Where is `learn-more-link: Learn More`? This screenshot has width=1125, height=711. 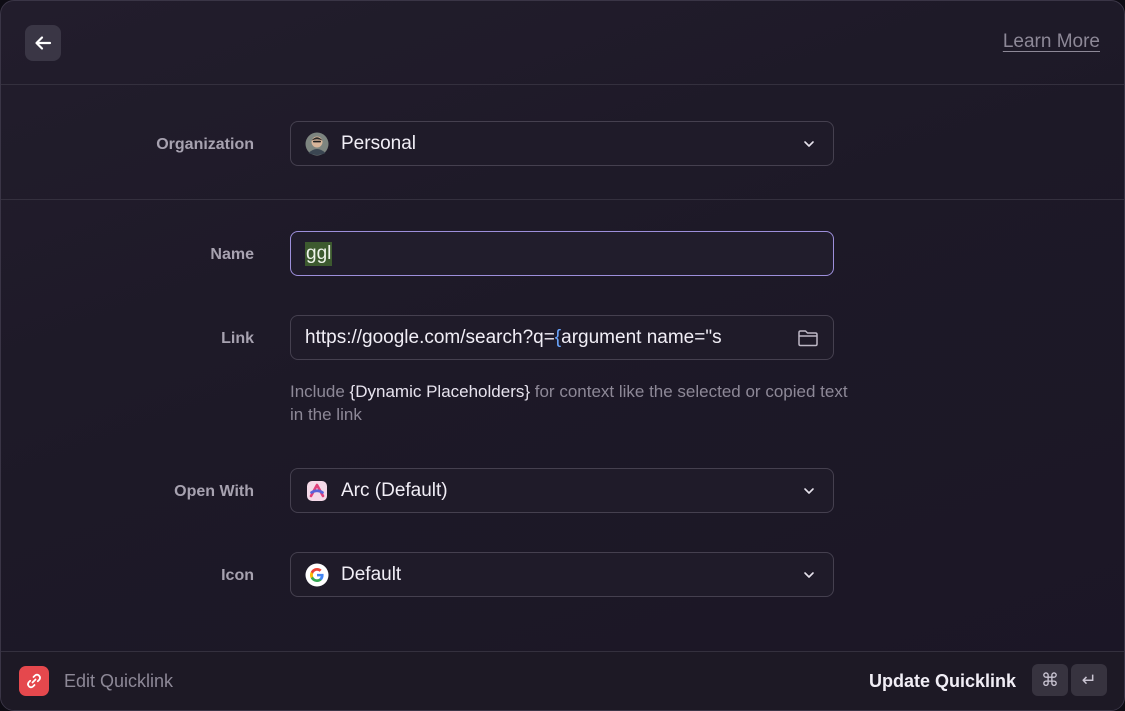 learn-more-link: Learn More is located at coordinates (1051, 42).